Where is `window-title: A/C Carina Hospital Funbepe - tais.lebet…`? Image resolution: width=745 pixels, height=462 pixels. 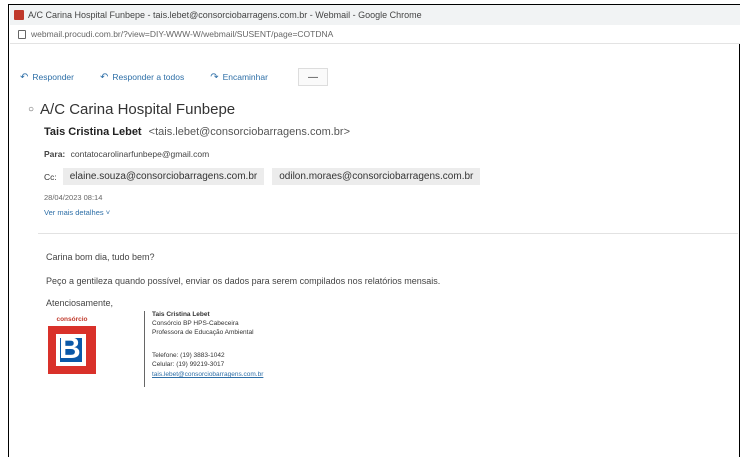 window-title: A/C Carina Hospital Funbepe - tais.lebet… is located at coordinates (225, 15).